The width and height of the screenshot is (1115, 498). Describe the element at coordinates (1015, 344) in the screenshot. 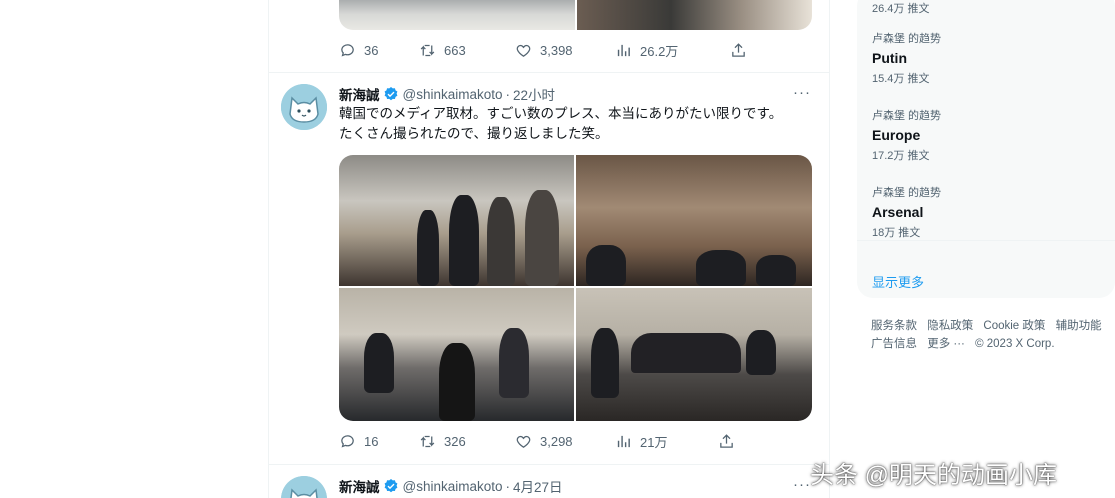

I see `copyright-text: © 2023 X Corp.` at that location.